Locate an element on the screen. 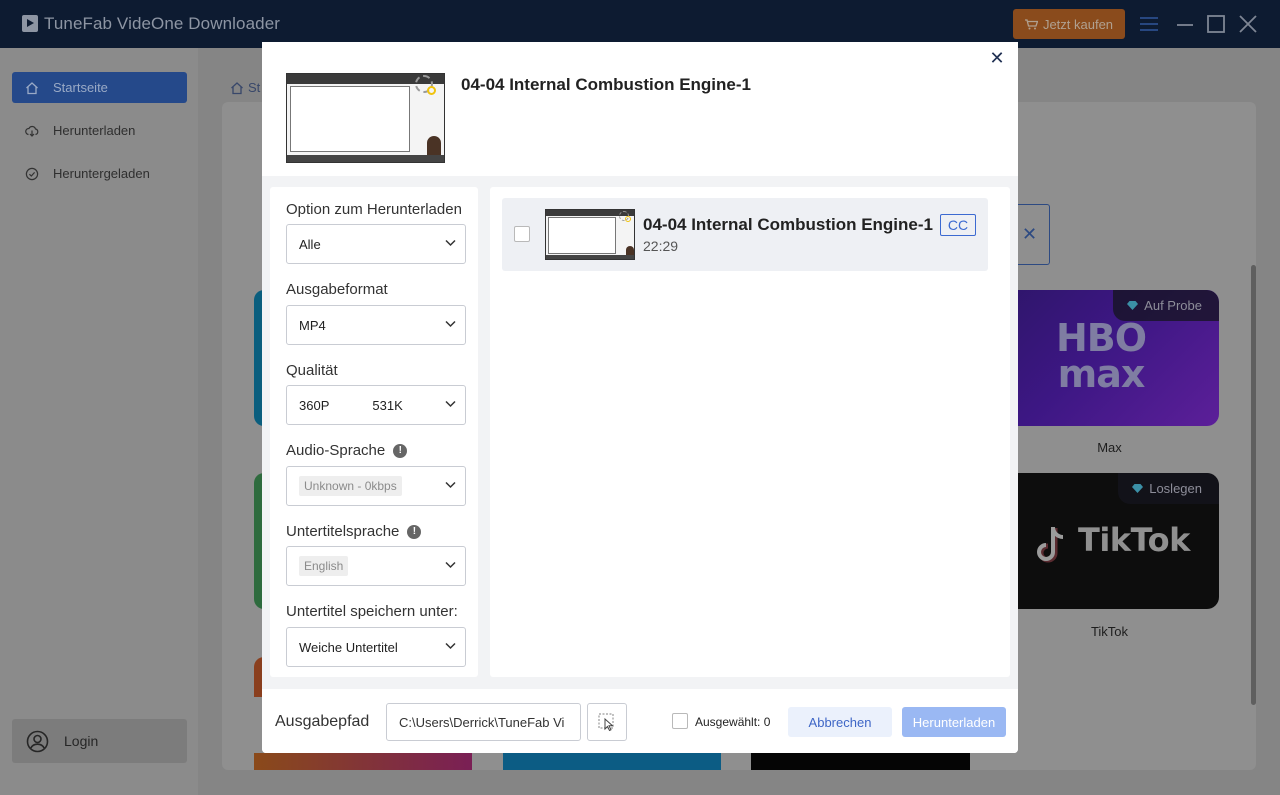 The width and height of the screenshot is (1280, 795). app-logo-icon is located at coordinates (30, 23).